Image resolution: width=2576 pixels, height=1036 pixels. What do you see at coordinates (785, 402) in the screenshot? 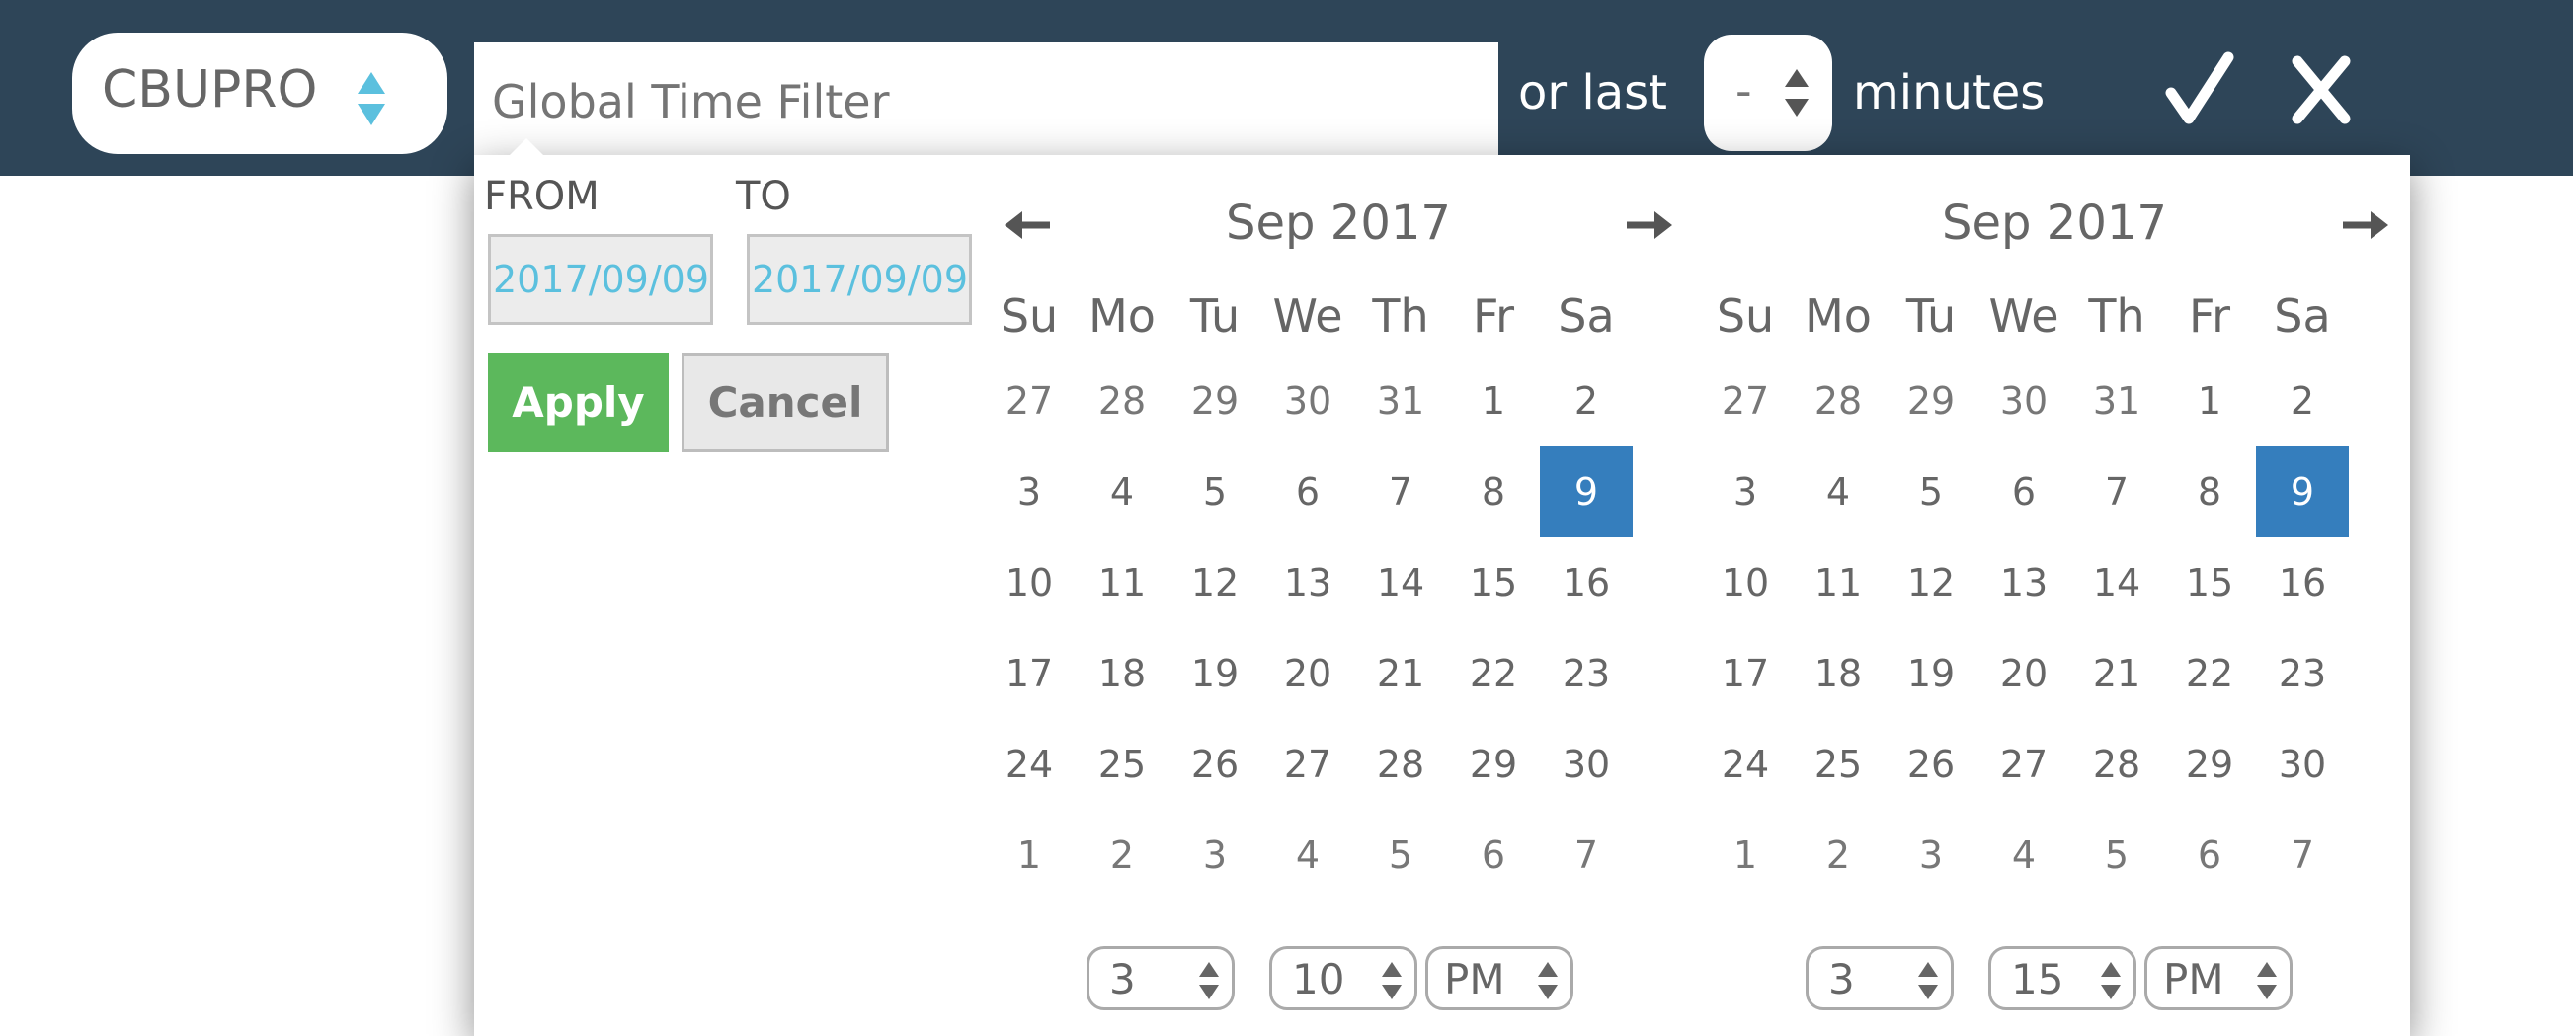
I see `cancel-button: Cancel` at bounding box center [785, 402].